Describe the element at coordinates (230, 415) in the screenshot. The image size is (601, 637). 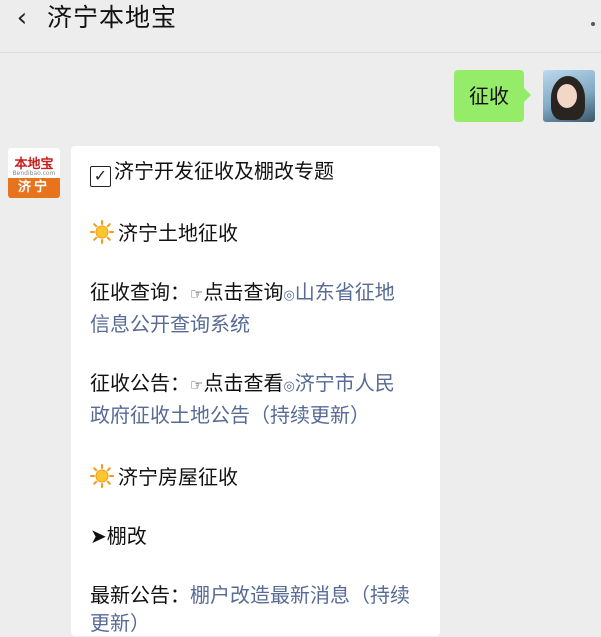
I see `notice-link-cont: 政府征收土地公告（持续更新）` at that location.